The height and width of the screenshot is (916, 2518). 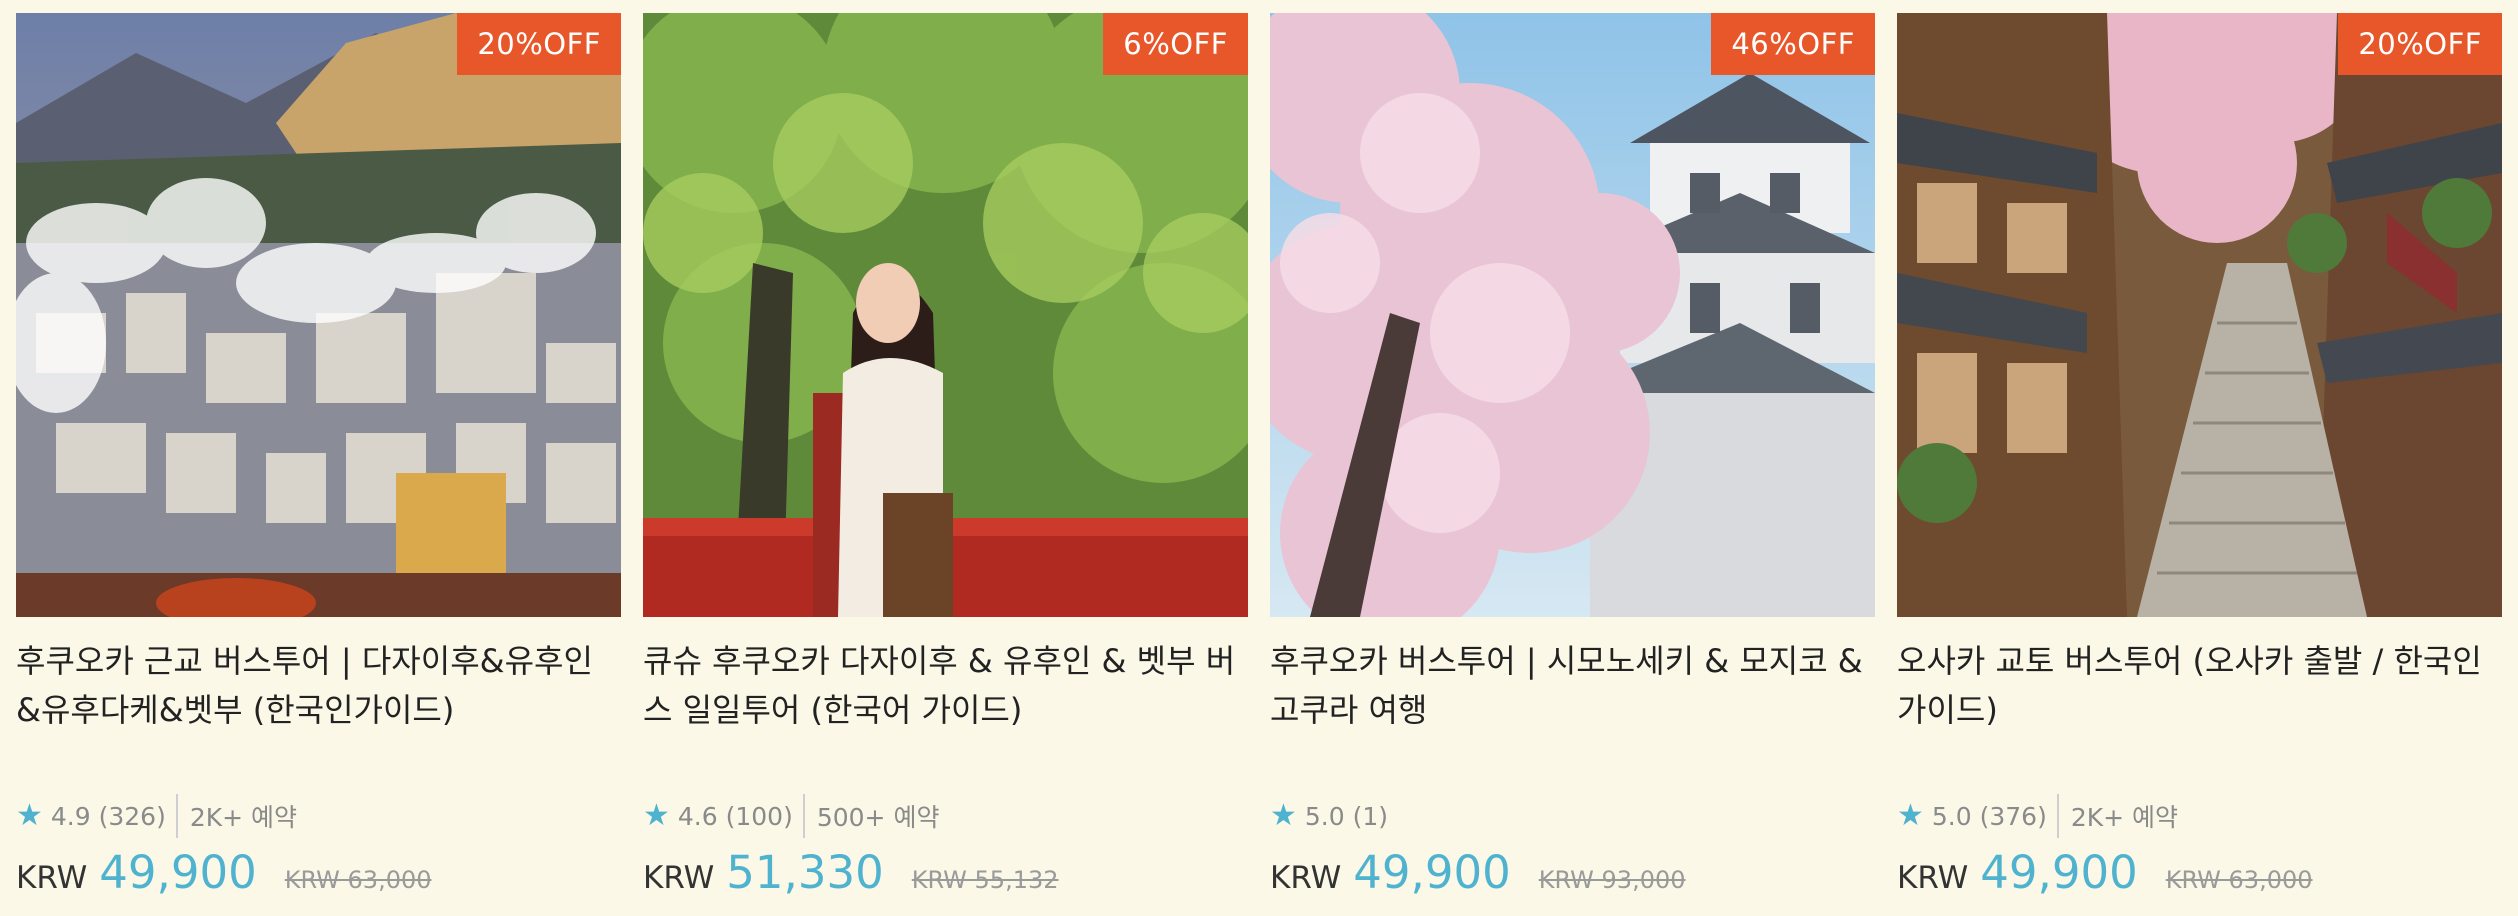 What do you see at coordinates (805, 872) in the screenshot?
I see `sale-price: 51,330` at bounding box center [805, 872].